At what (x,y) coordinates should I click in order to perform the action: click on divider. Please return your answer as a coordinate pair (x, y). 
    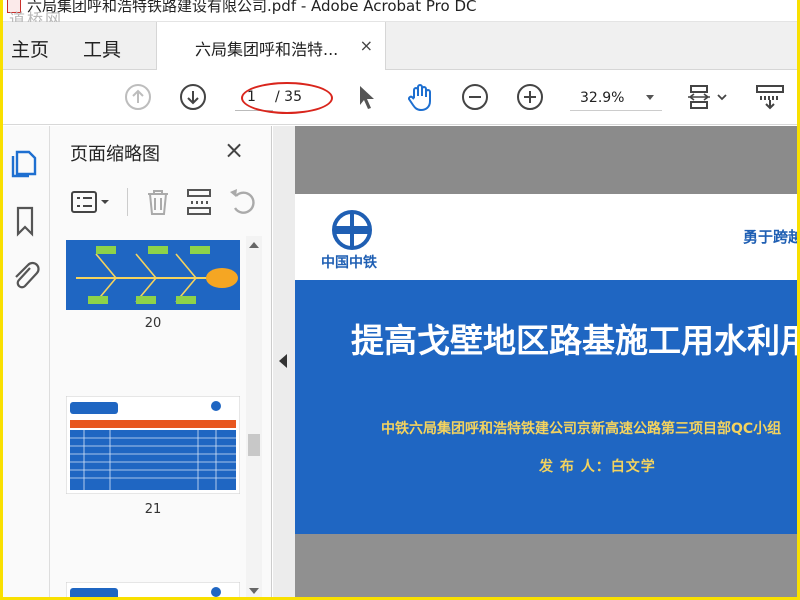
    Looking at the image, I should click on (127, 202).